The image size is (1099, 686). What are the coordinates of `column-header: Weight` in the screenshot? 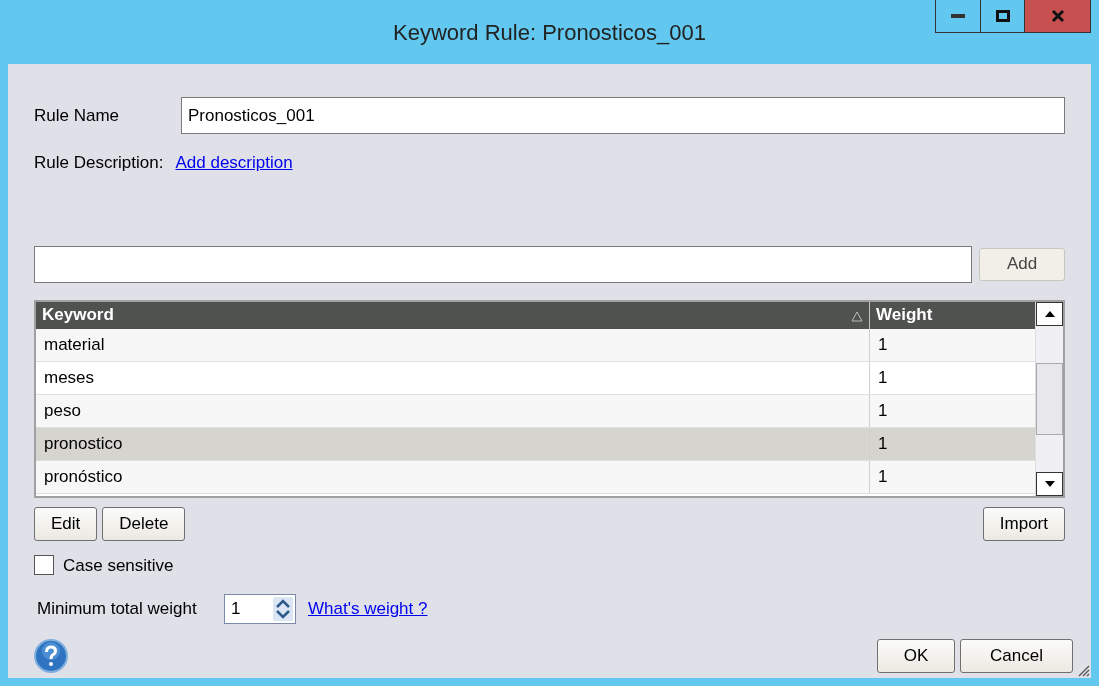 It's located at (952, 315).